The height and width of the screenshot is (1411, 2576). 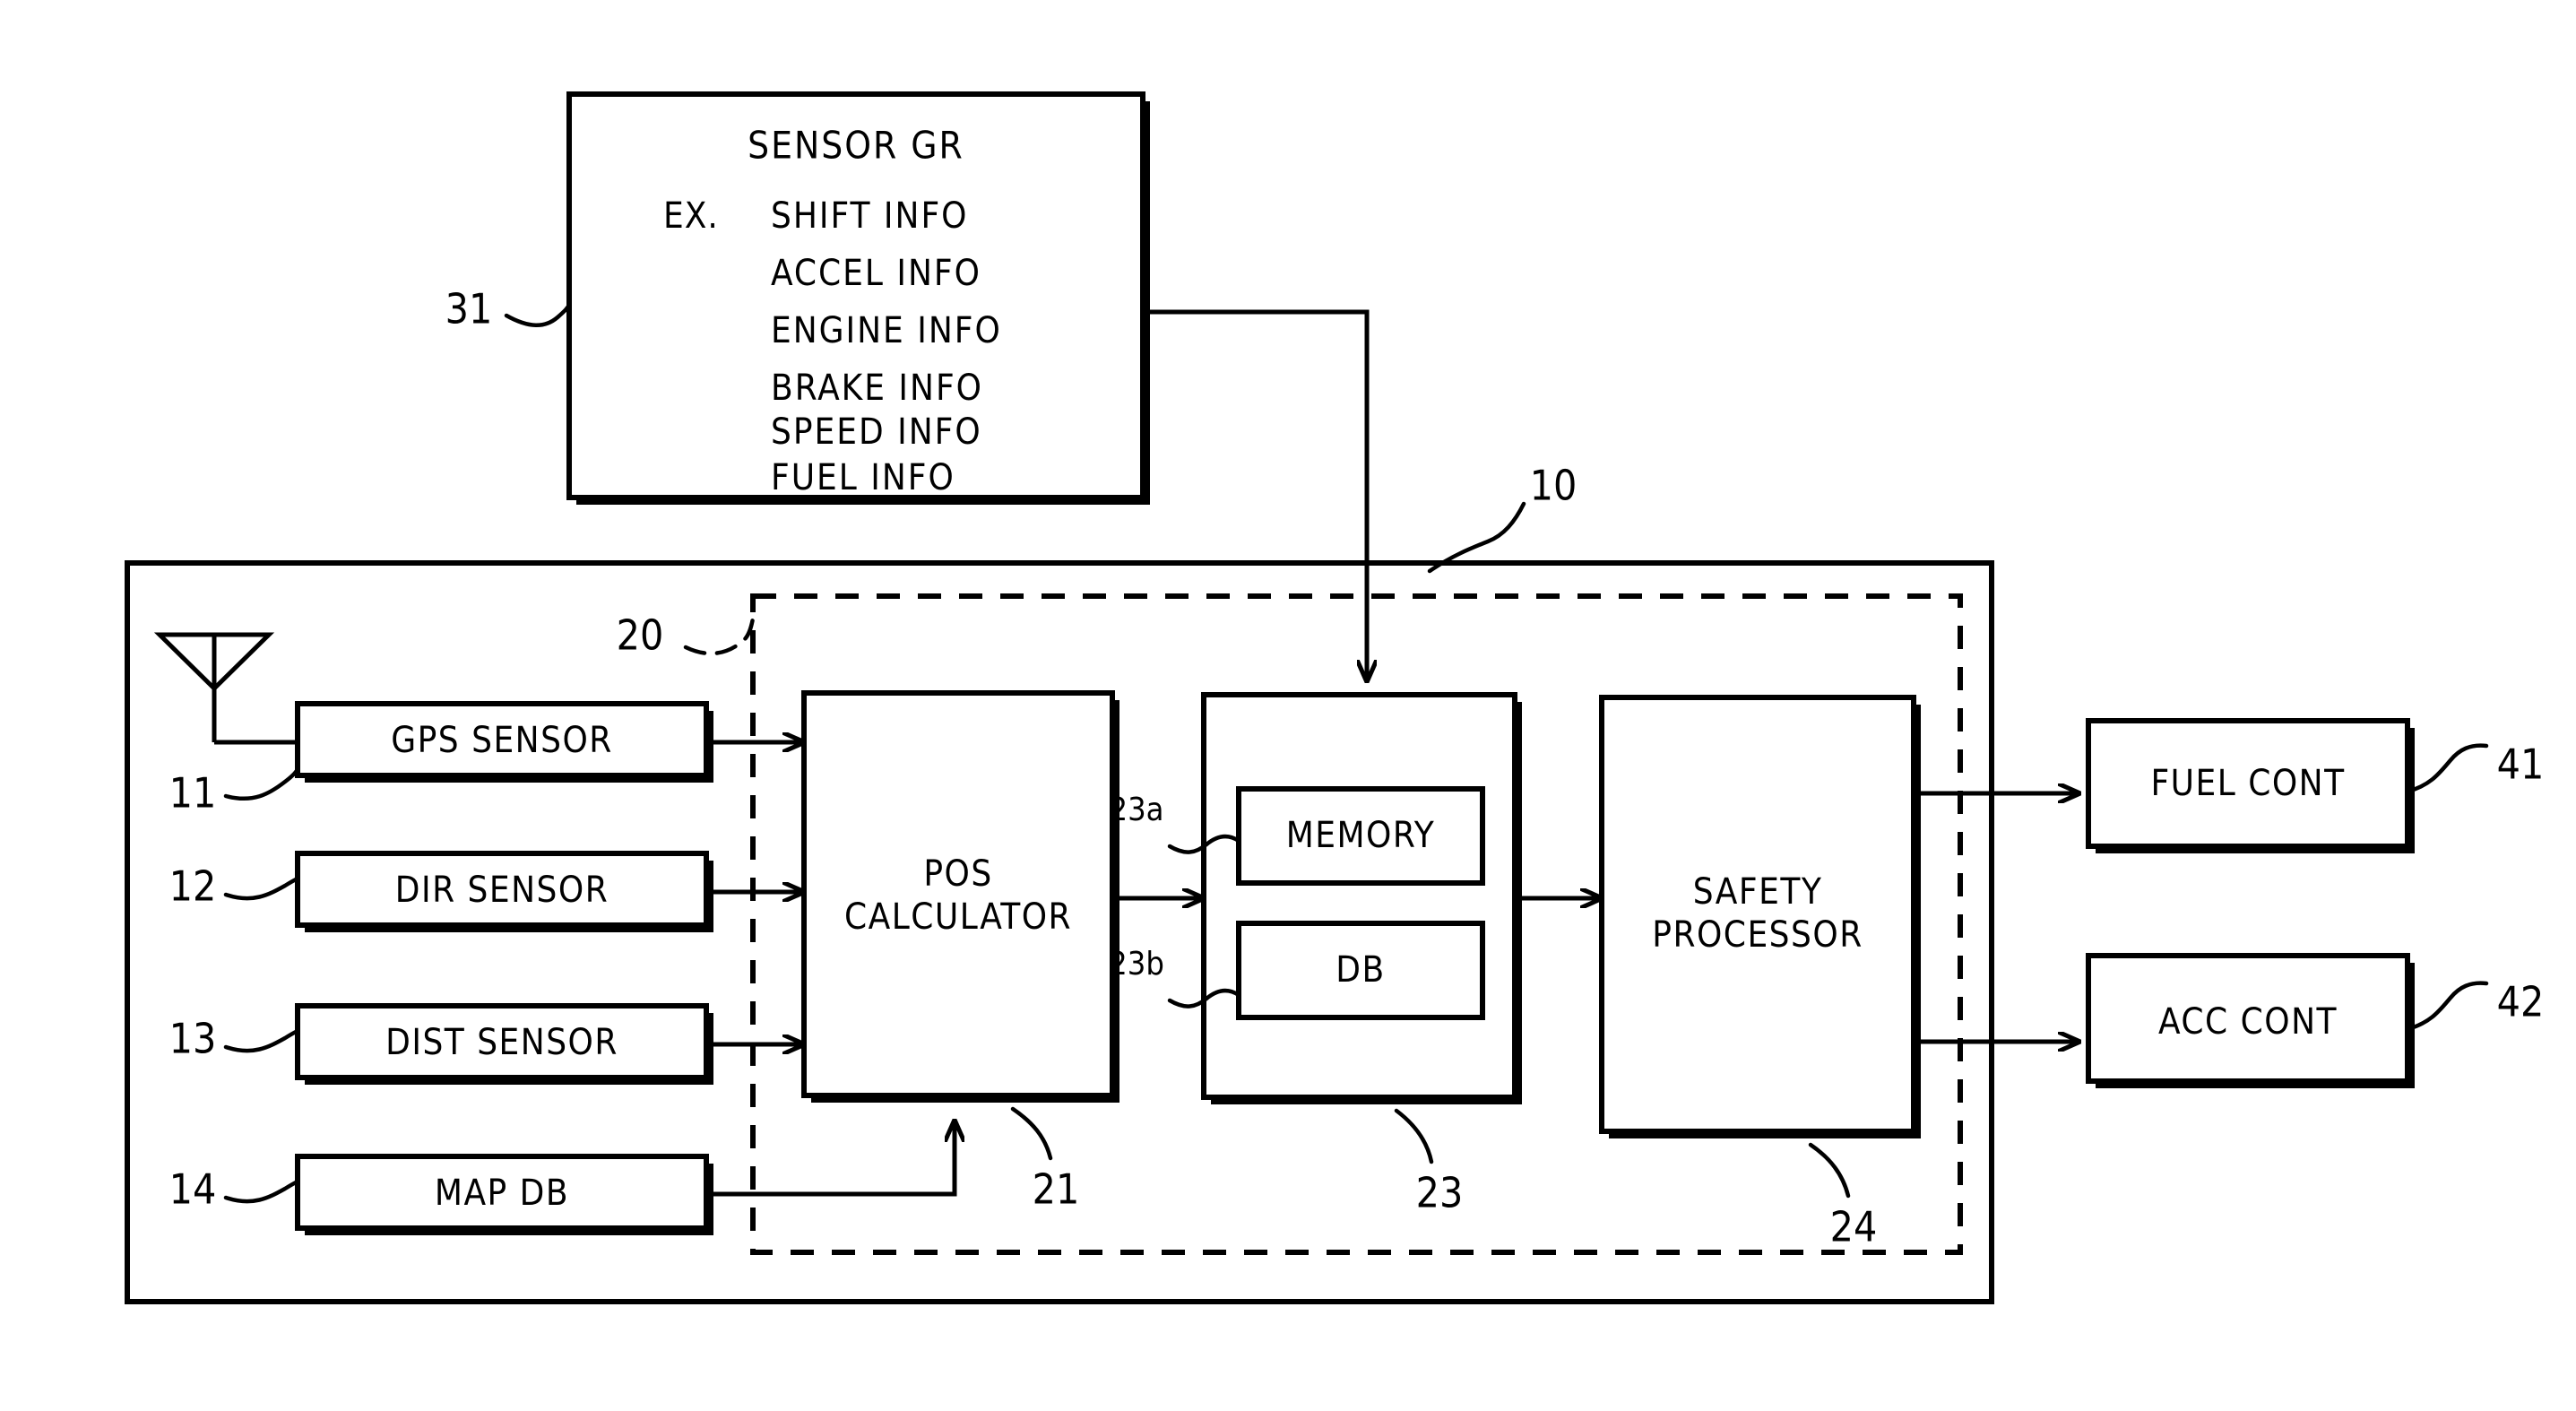 I want to click on input-ref-leader-dist, so click(x=261, y=1040).